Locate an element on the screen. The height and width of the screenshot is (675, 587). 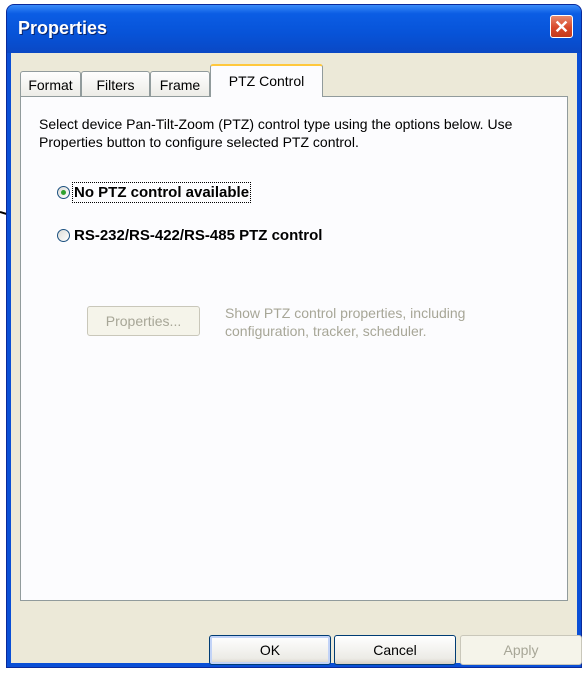
close-icon: ✕ is located at coordinates (561, 26).